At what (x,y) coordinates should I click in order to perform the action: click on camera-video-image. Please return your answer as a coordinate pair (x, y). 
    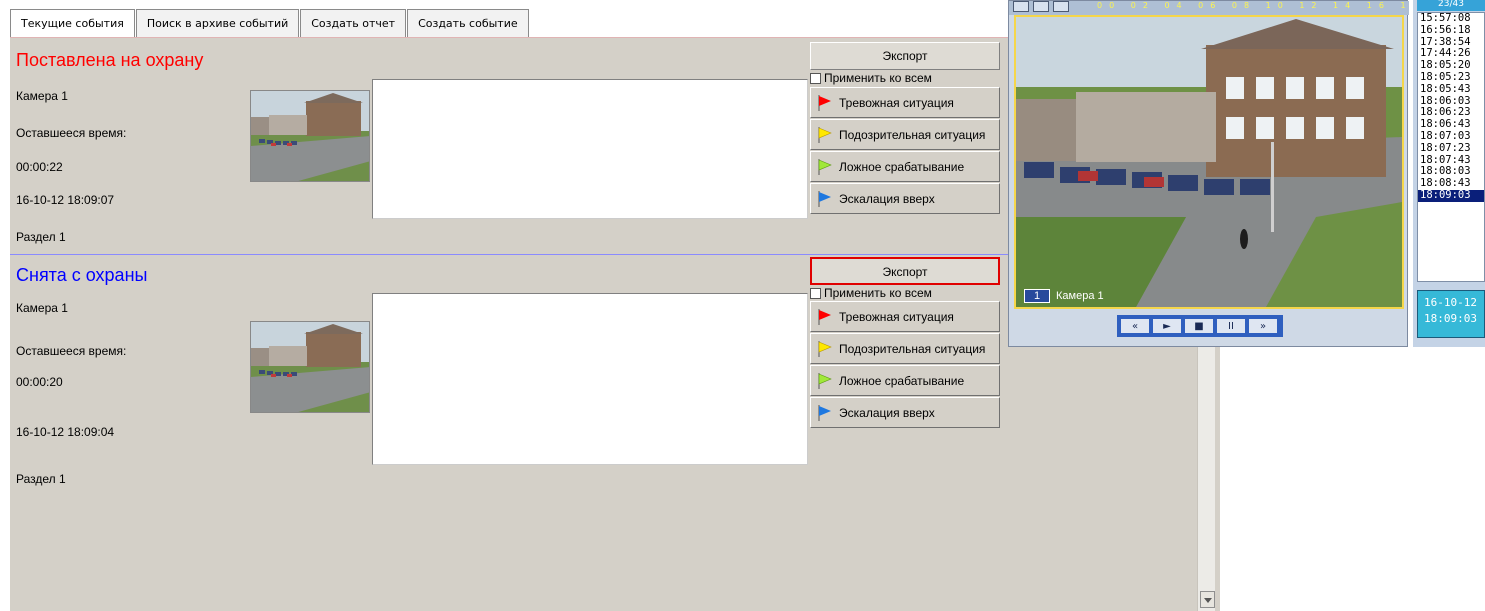
    Looking at the image, I should click on (1209, 162).